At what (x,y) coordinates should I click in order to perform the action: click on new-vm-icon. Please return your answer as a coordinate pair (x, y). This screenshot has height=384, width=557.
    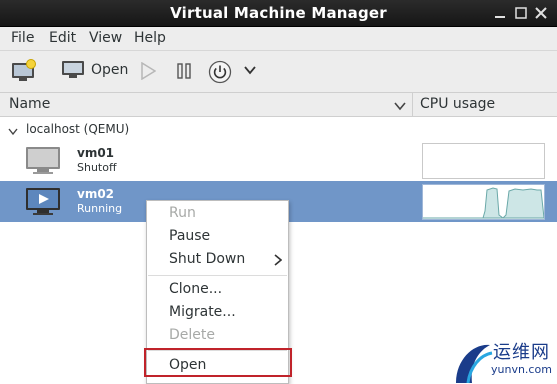
    Looking at the image, I should click on (24, 70).